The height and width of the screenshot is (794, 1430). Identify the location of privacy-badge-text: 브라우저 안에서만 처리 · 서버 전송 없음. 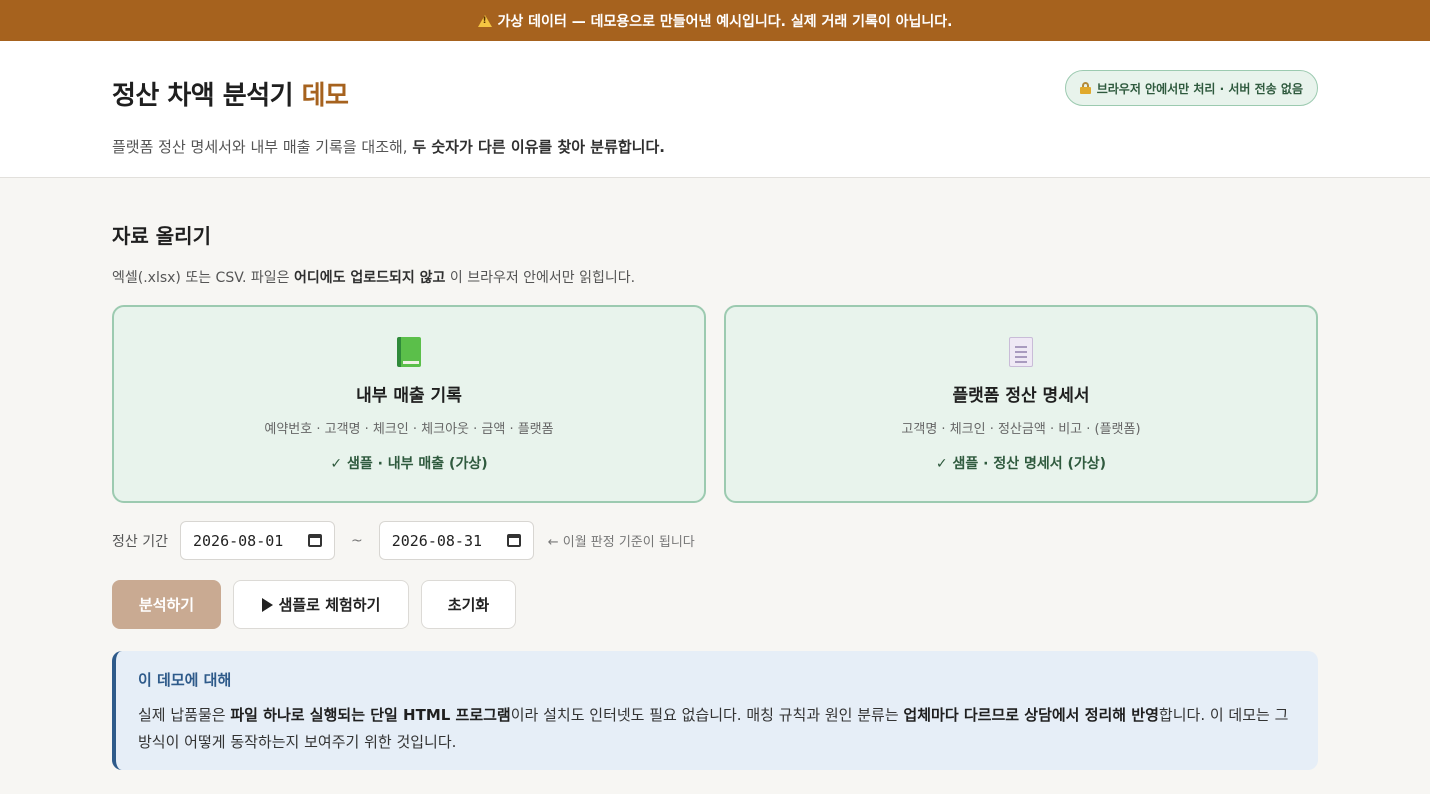
(1199, 88).